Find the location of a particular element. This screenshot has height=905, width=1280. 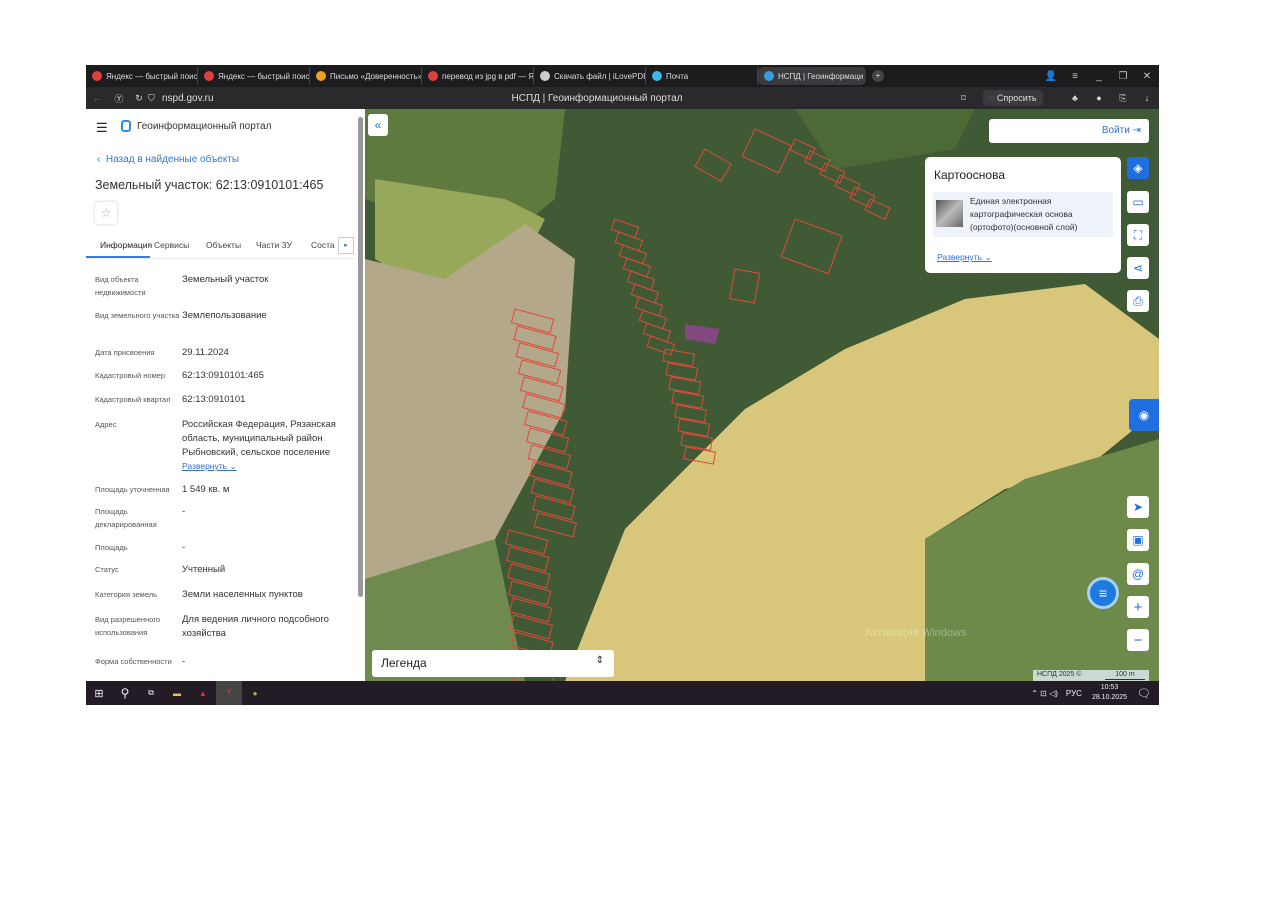

close-button: ✕ is located at coordinates (1147, 76).